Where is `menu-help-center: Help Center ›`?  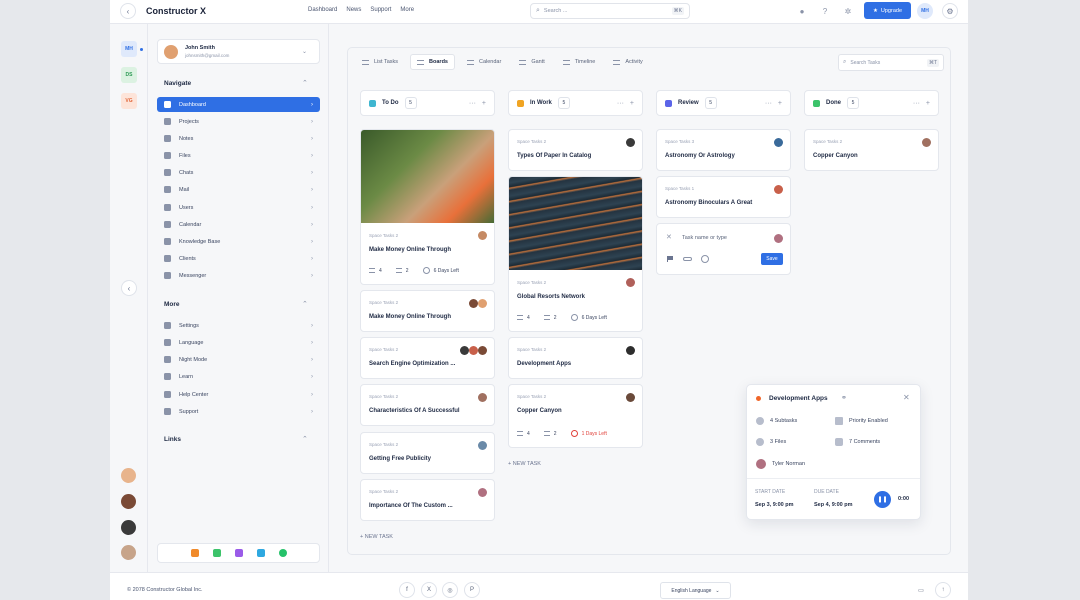
menu-help-center: Help Center › is located at coordinates (238, 394).